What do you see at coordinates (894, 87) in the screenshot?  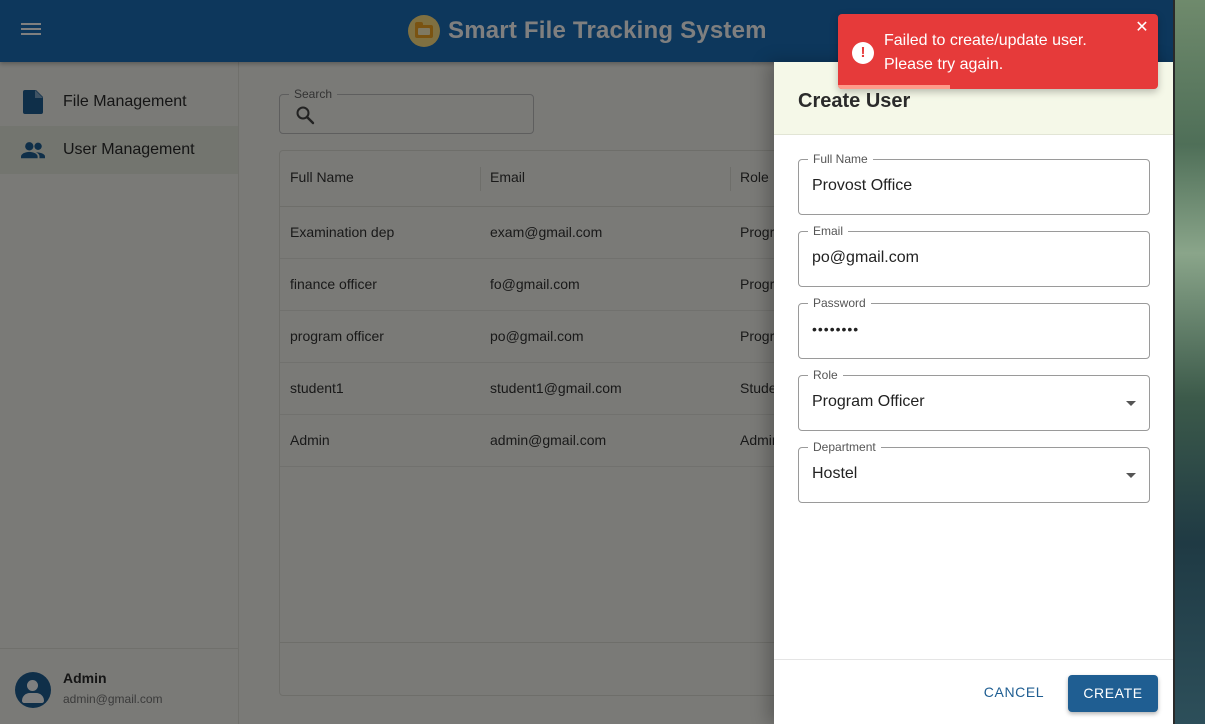 I see `toast-progress-bar` at bounding box center [894, 87].